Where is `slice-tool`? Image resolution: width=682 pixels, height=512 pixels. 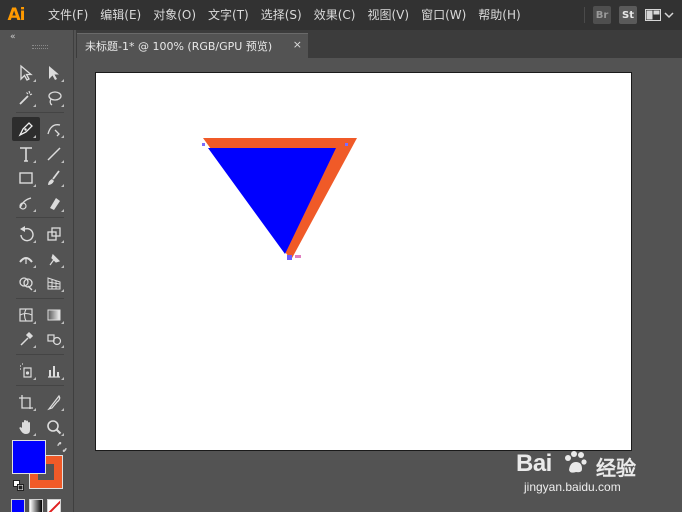
slice-tool is located at coordinates (54, 402).